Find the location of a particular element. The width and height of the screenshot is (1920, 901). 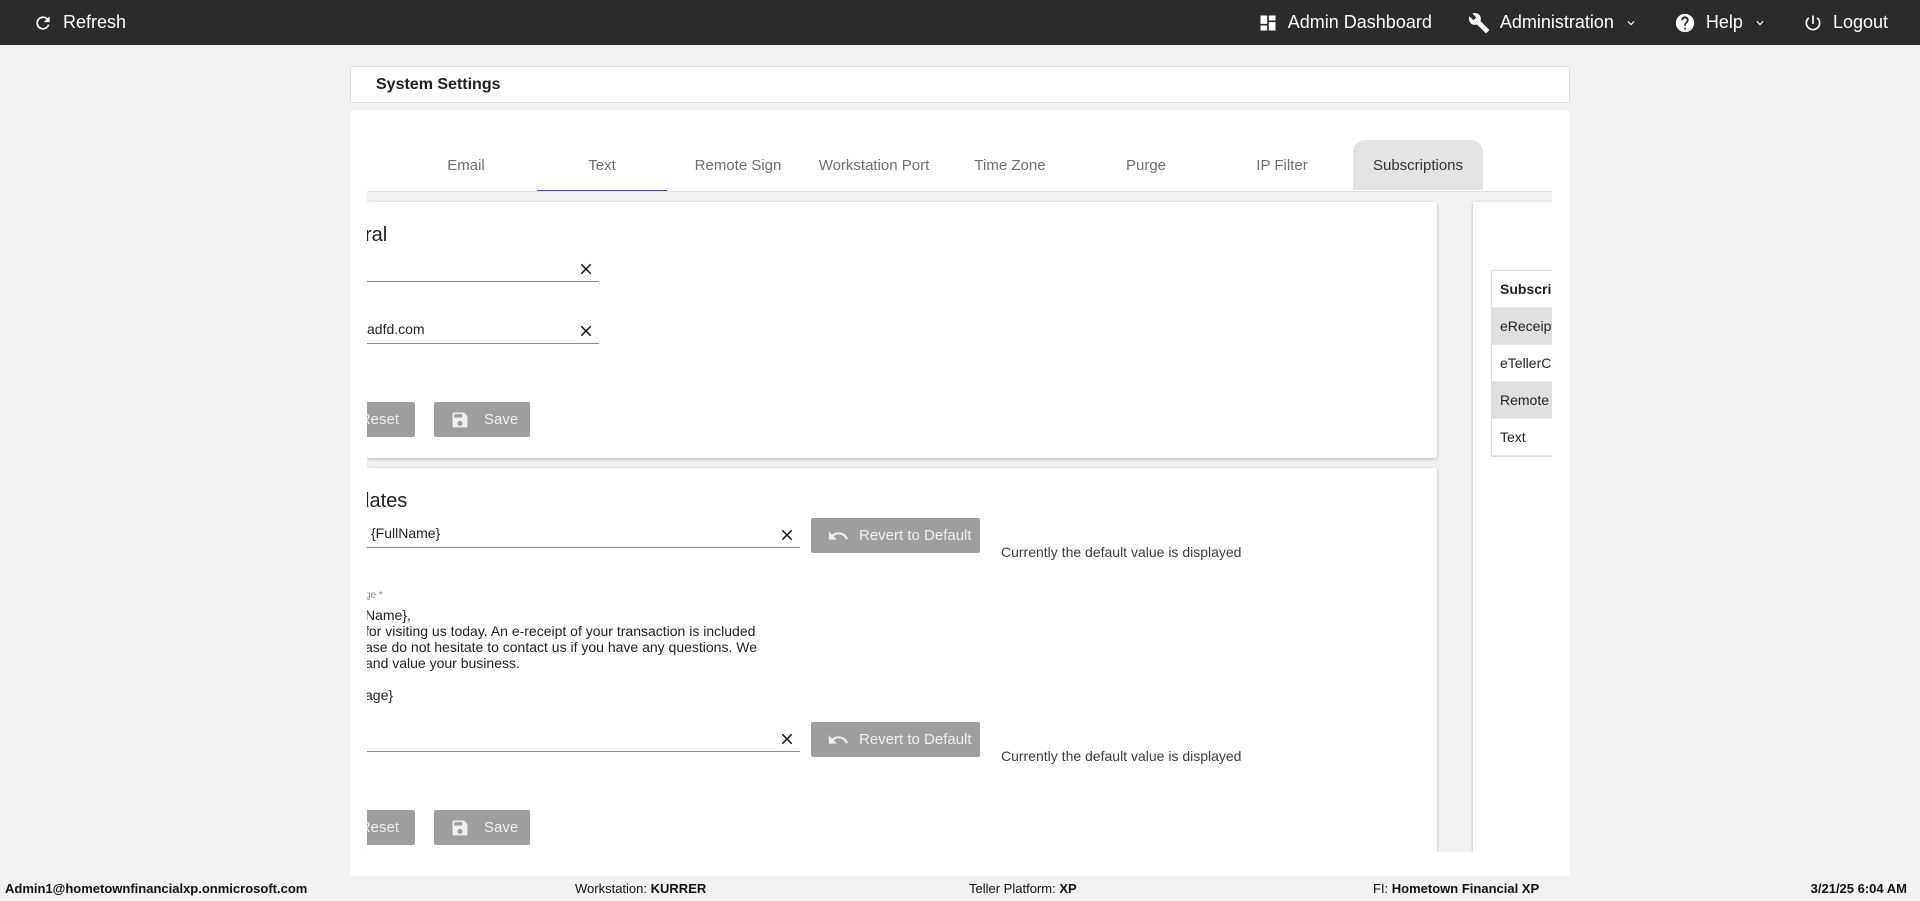

tab-text: Text is located at coordinates (602, 165).